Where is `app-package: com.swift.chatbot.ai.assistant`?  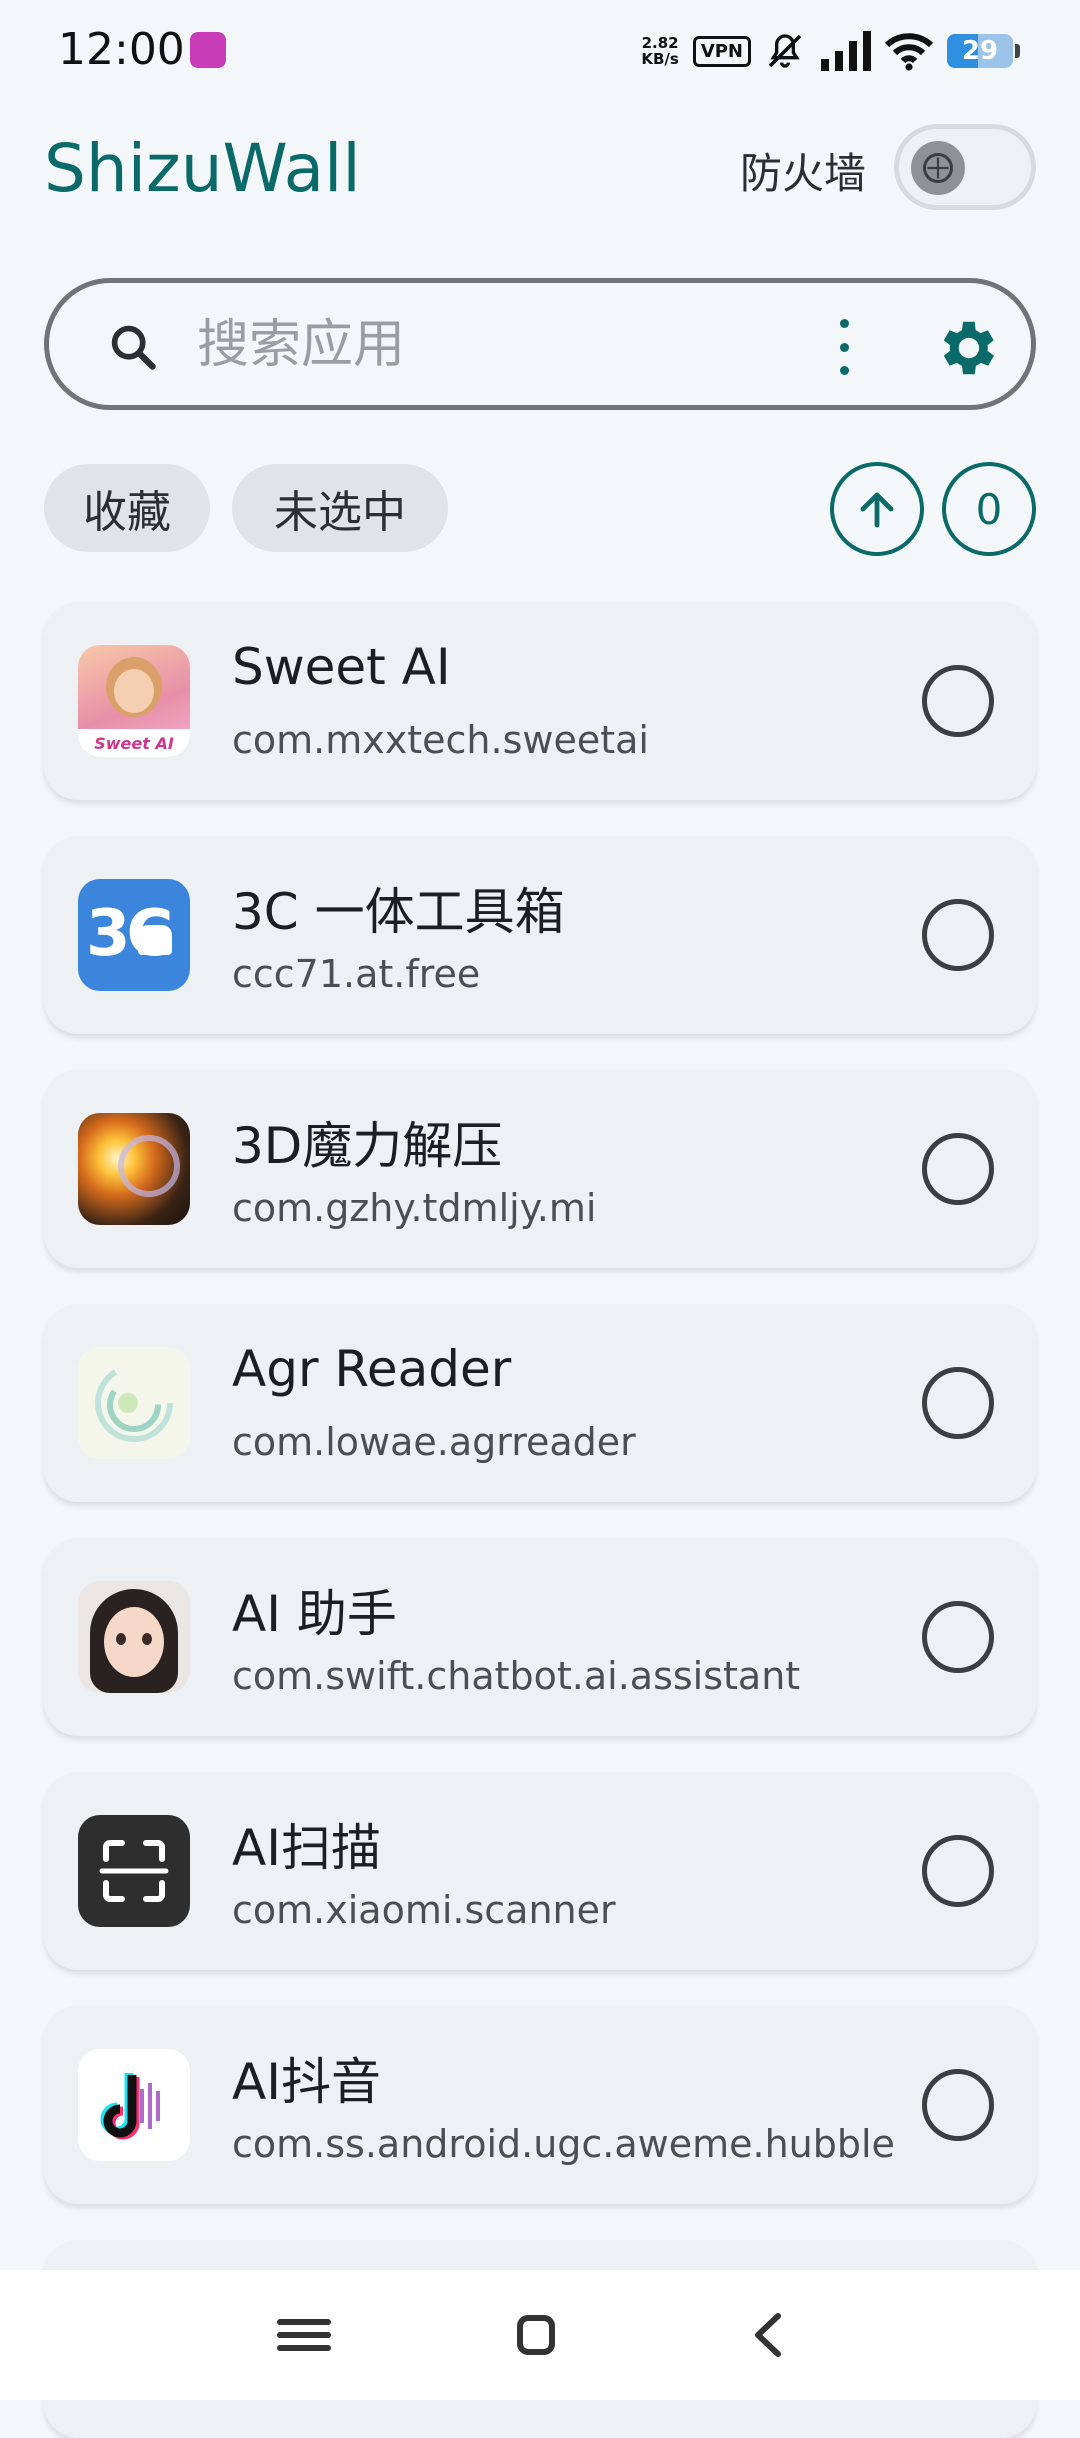 app-package: com.swift.chatbot.ai.assistant is located at coordinates (516, 1676).